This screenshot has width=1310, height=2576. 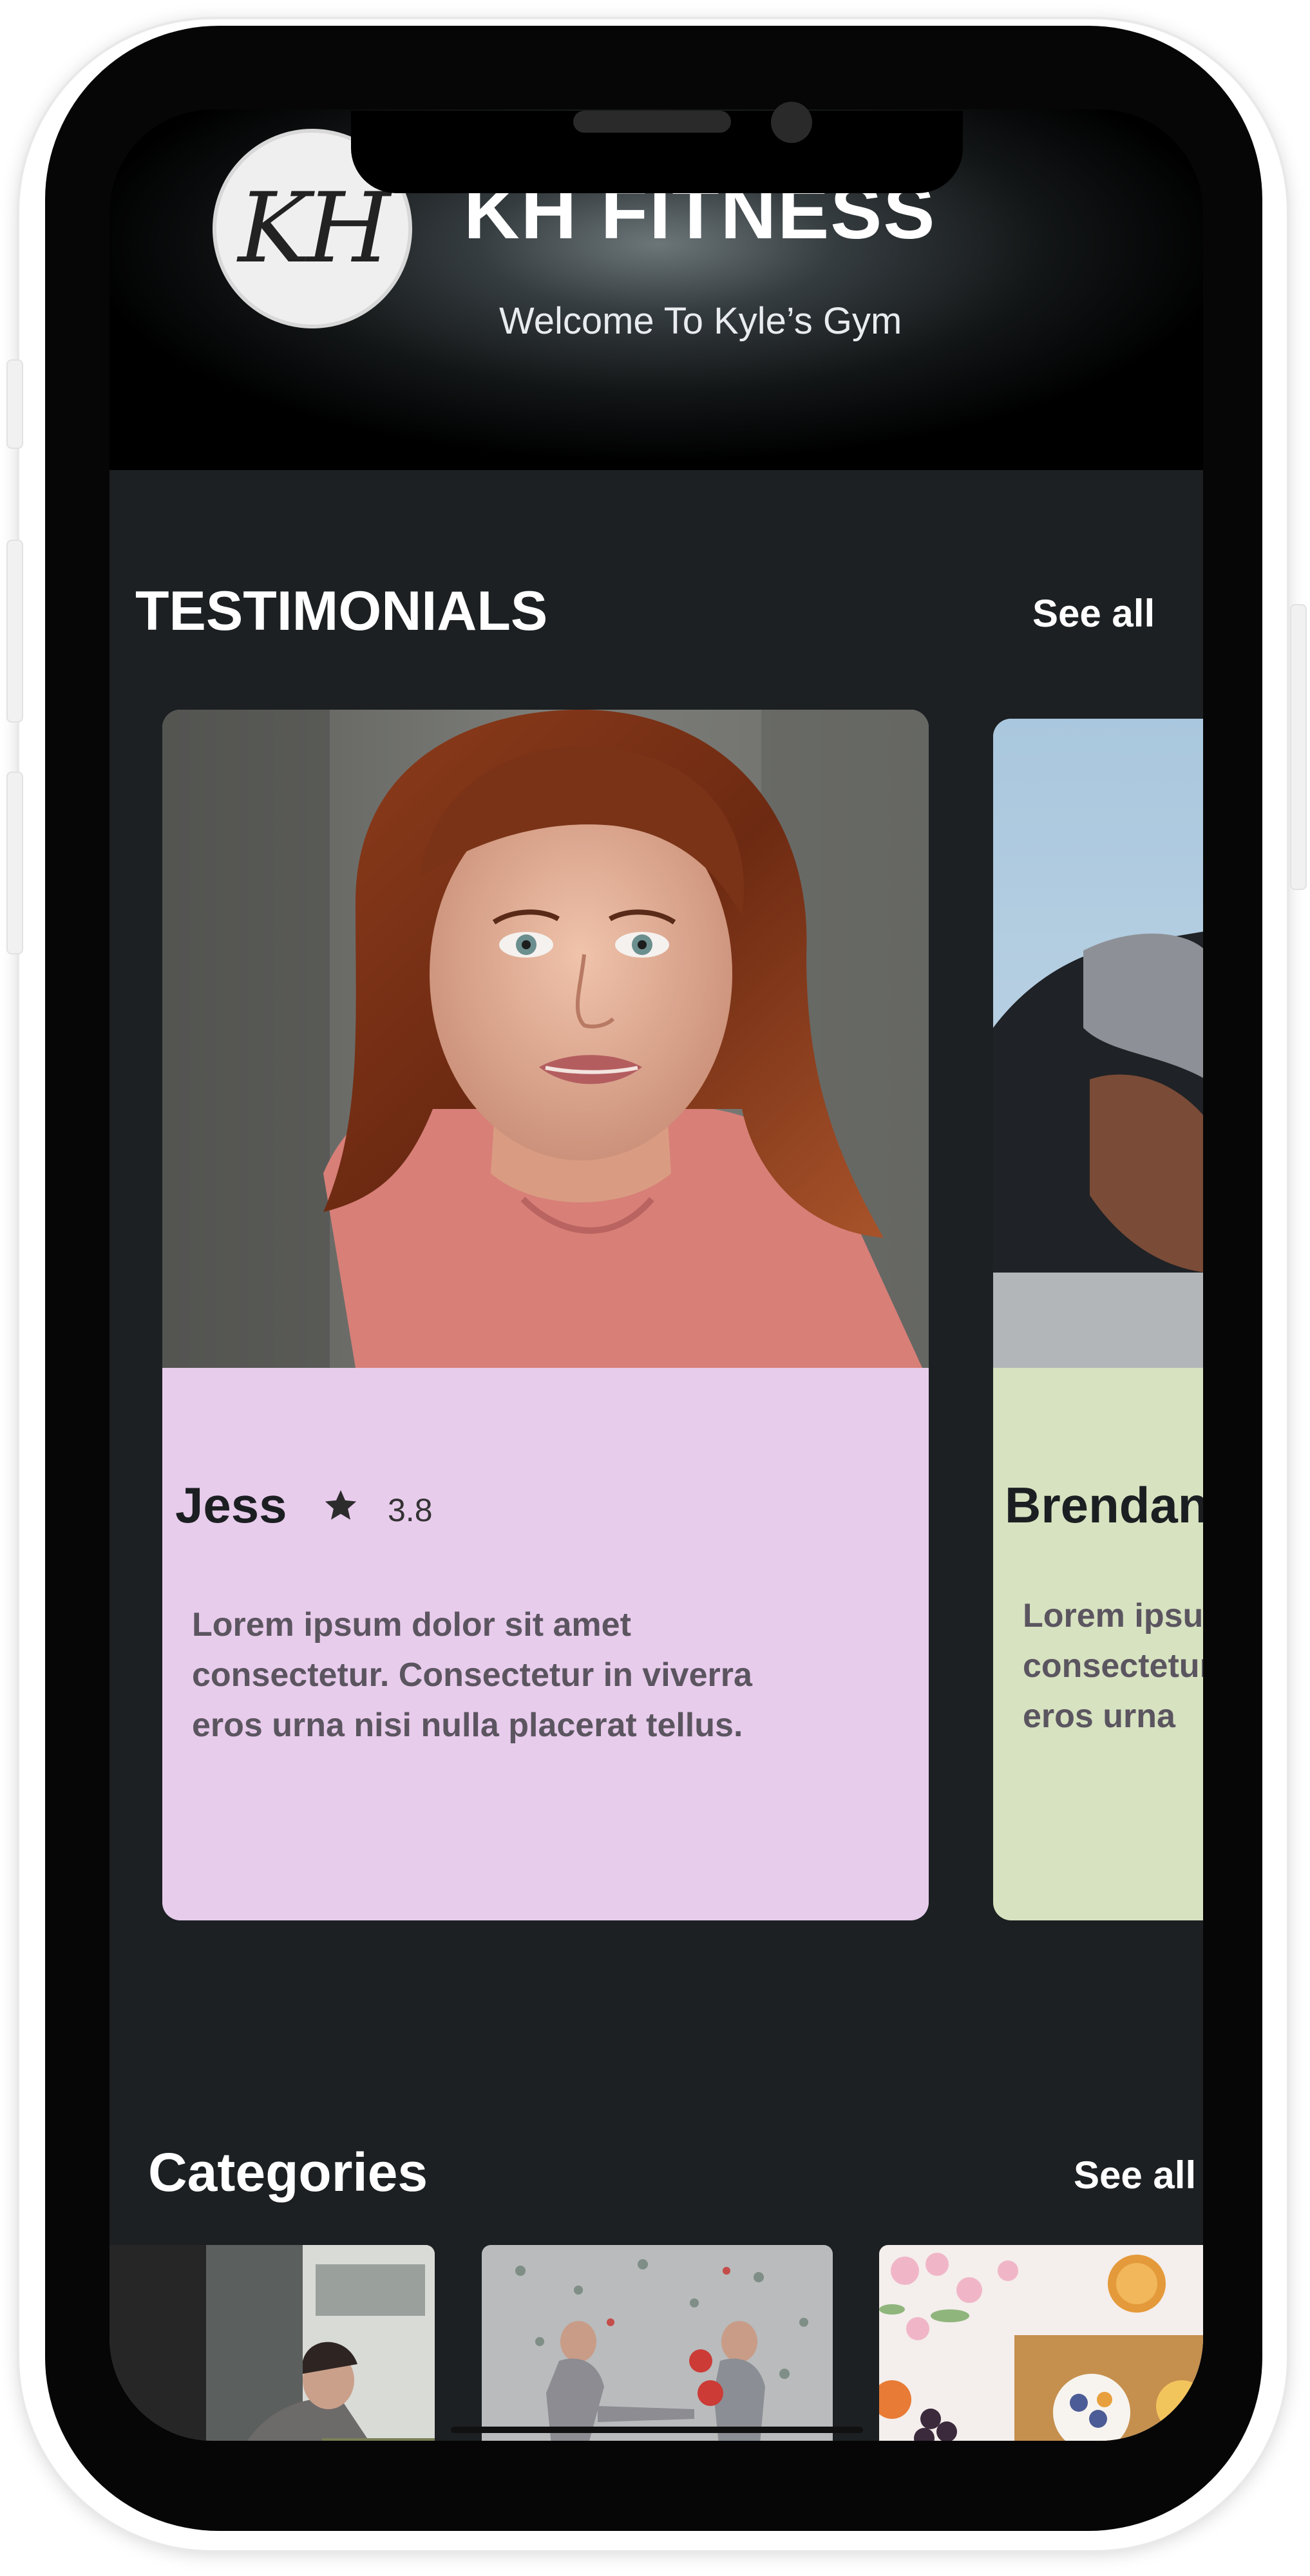 I want to click on category-image-nutrition, so click(x=1041, y=2343).